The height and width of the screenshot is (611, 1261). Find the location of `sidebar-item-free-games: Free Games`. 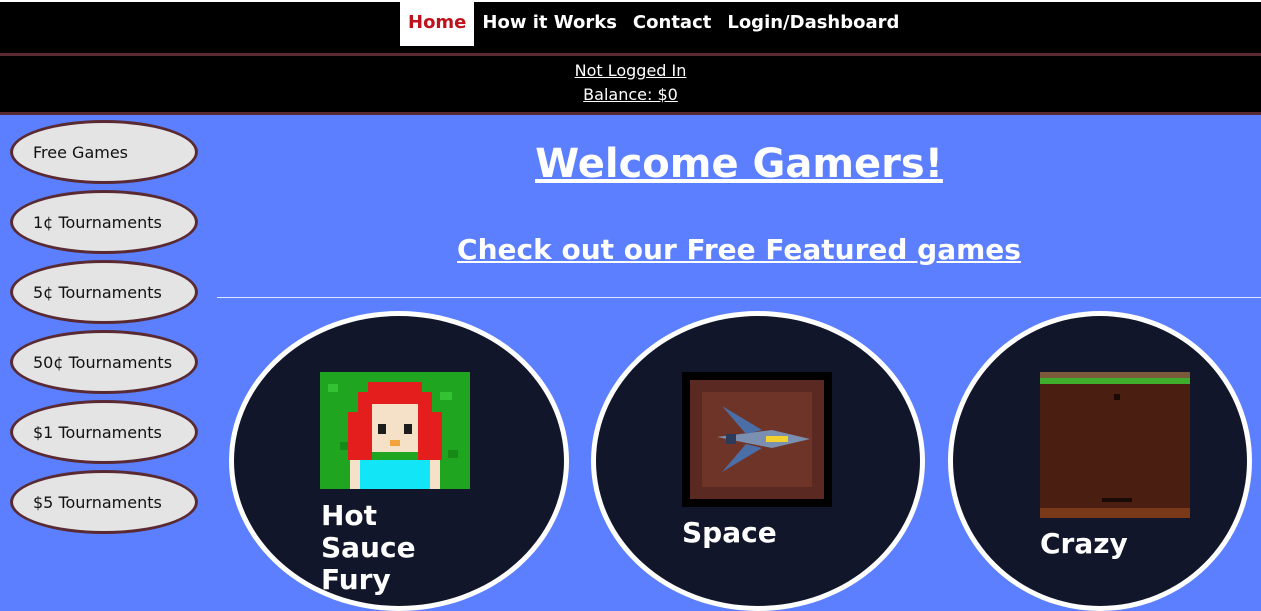

sidebar-item-free-games: Free Games is located at coordinates (104, 152).